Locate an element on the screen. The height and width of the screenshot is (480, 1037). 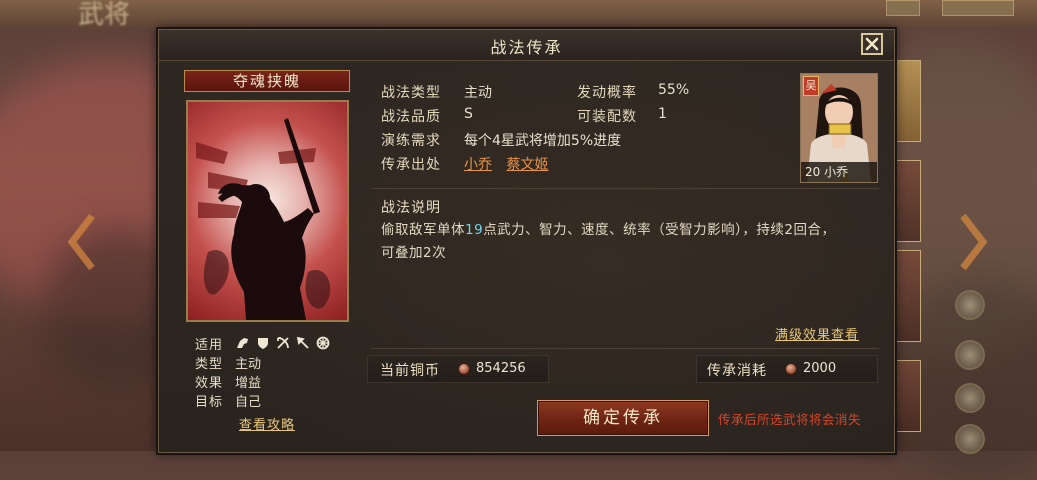
general-level-name: 20 小乔 is located at coordinates (839, 172).